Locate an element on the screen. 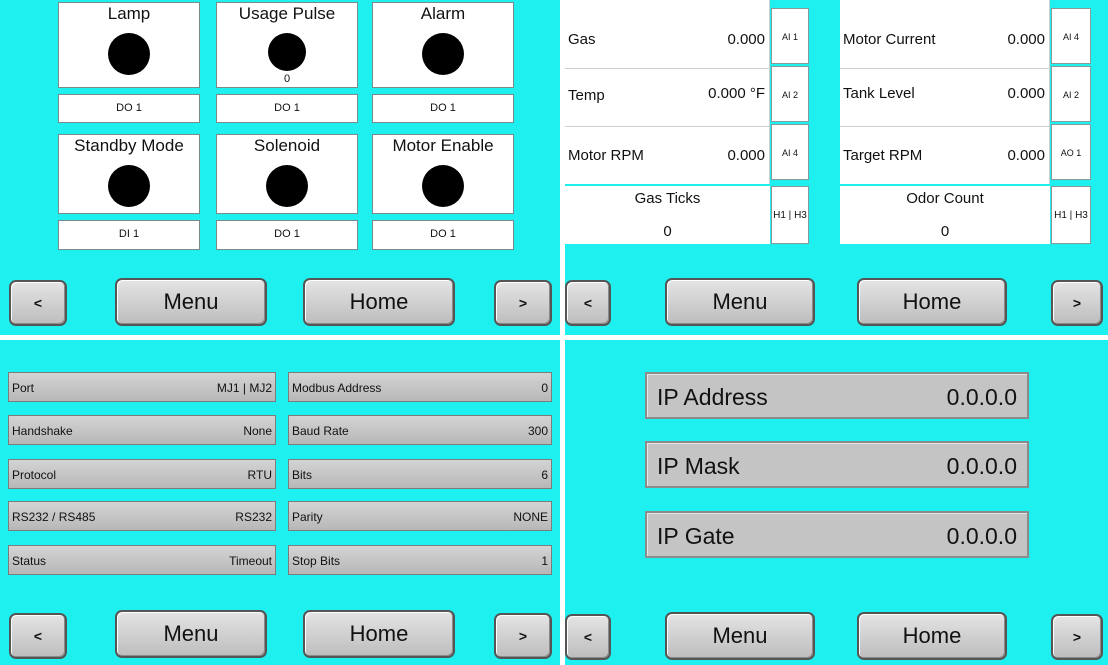 Image resolution: width=1108 pixels, height=665 pixels. setting-value: RTU is located at coordinates (259, 475).